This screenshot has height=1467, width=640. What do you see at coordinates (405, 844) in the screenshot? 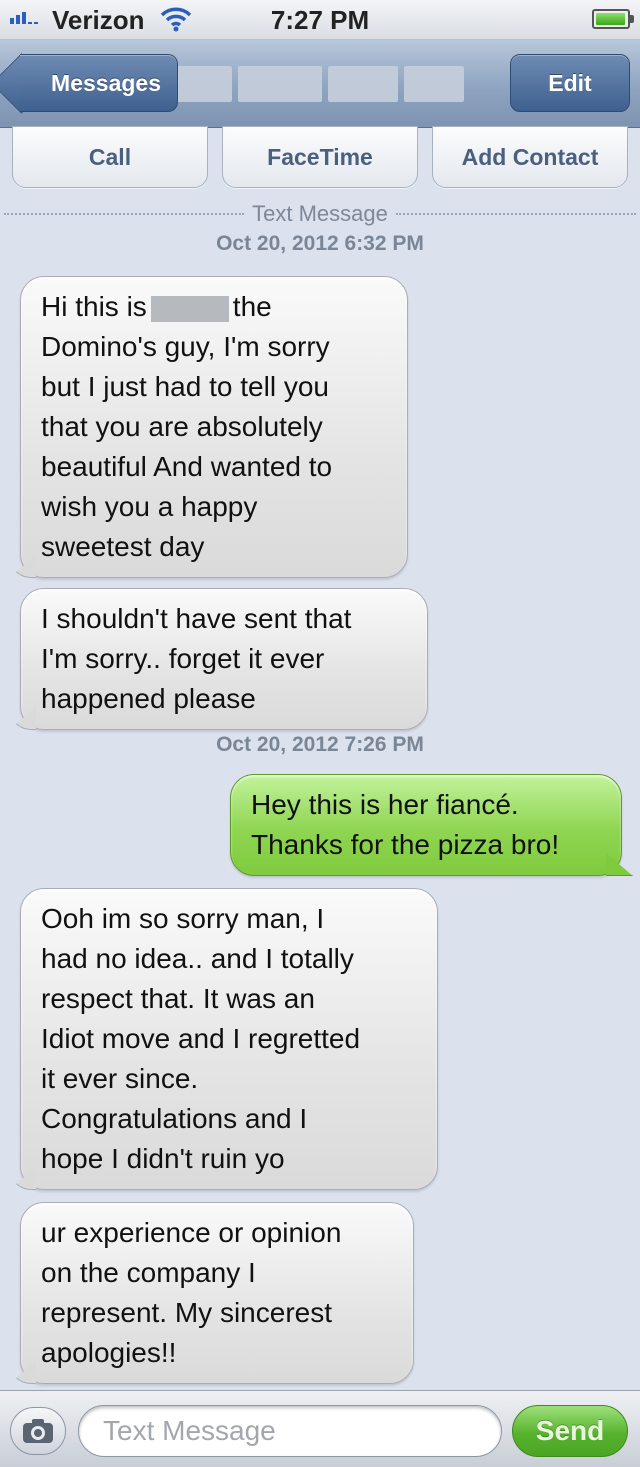
I see `message-line: Thanks for the pizza bro!` at bounding box center [405, 844].